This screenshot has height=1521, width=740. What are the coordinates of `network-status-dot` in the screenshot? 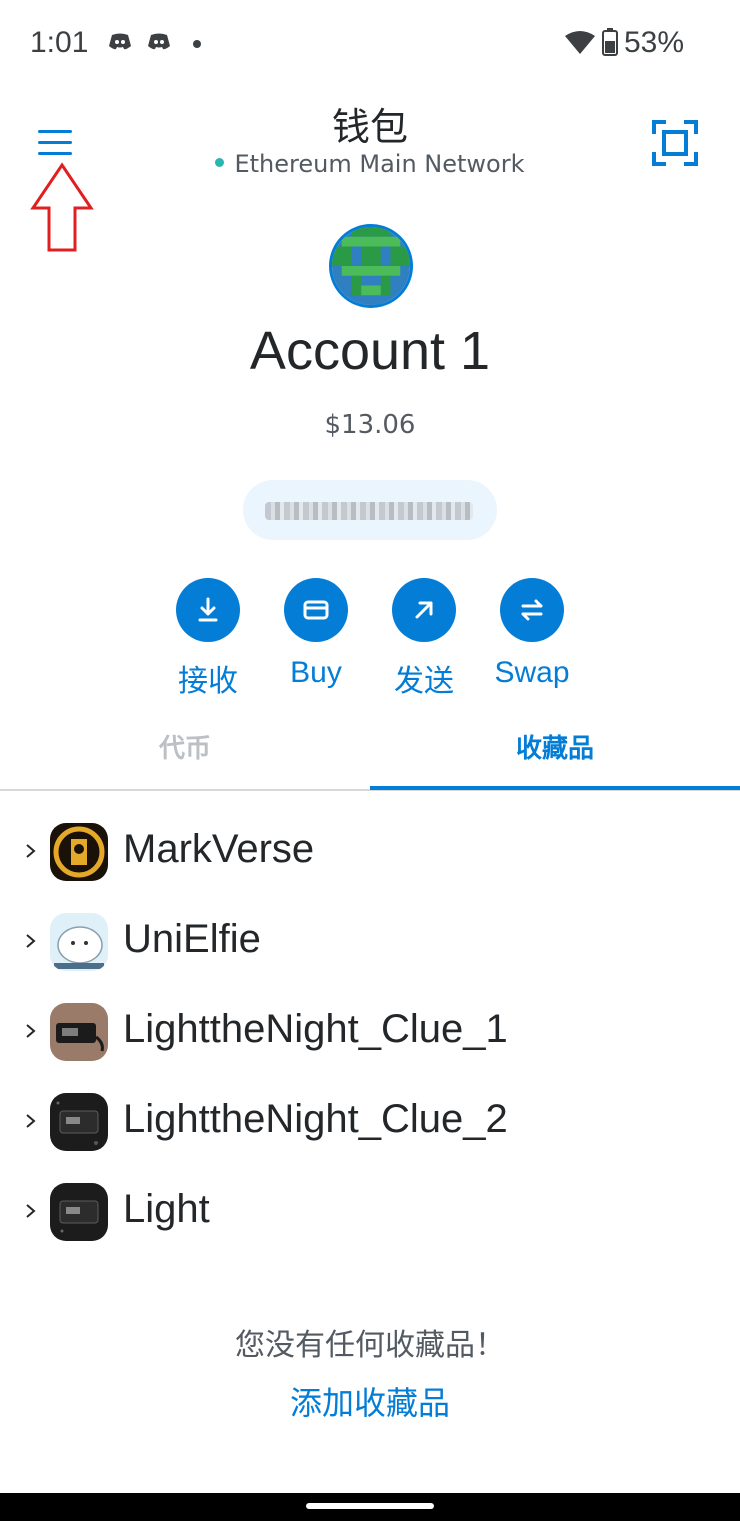 It's located at (220, 162).